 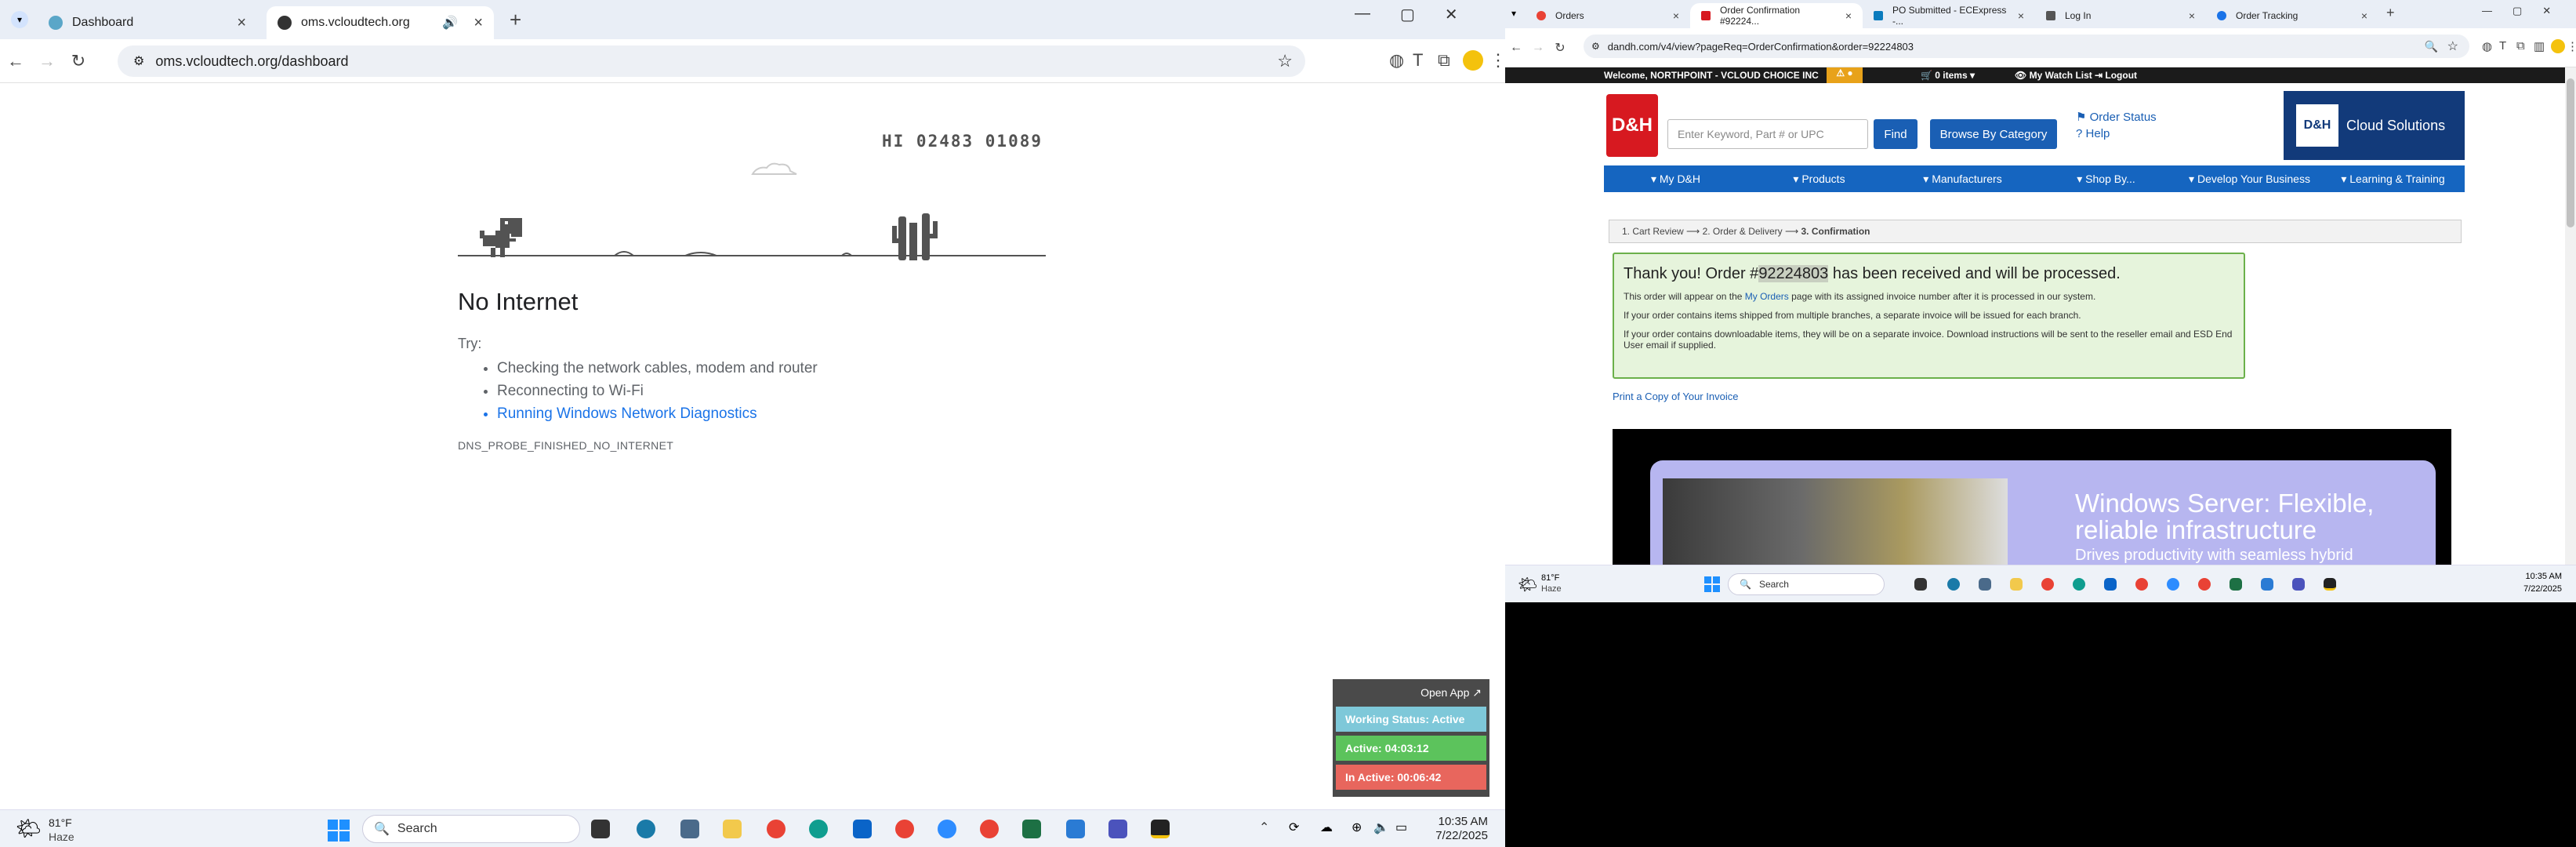 I want to click on speaker-icon: 🔊, so click(x=450, y=23).